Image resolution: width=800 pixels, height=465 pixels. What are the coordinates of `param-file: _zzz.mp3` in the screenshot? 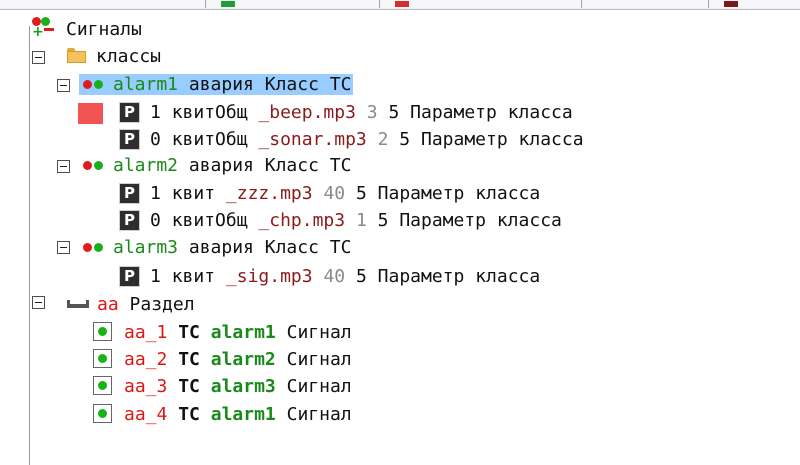 It's located at (269, 193).